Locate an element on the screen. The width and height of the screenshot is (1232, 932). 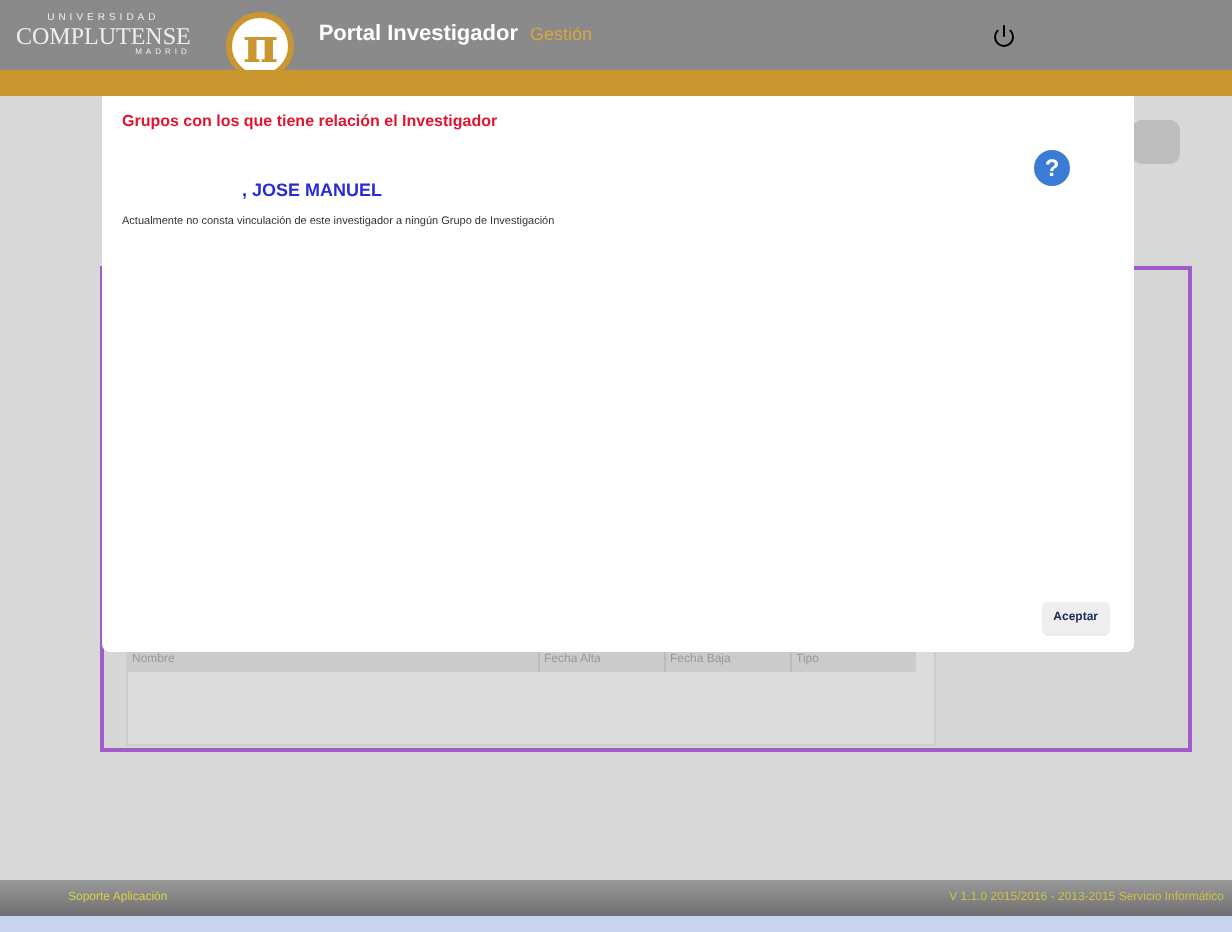
researcher-name: , JOSE MANUEL is located at coordinates (313, 191).